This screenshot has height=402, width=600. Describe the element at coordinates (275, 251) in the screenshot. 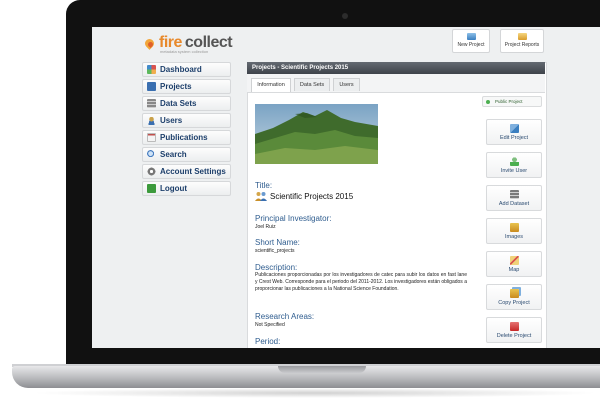

I see `short-name-value: scientific_projects` at that location.